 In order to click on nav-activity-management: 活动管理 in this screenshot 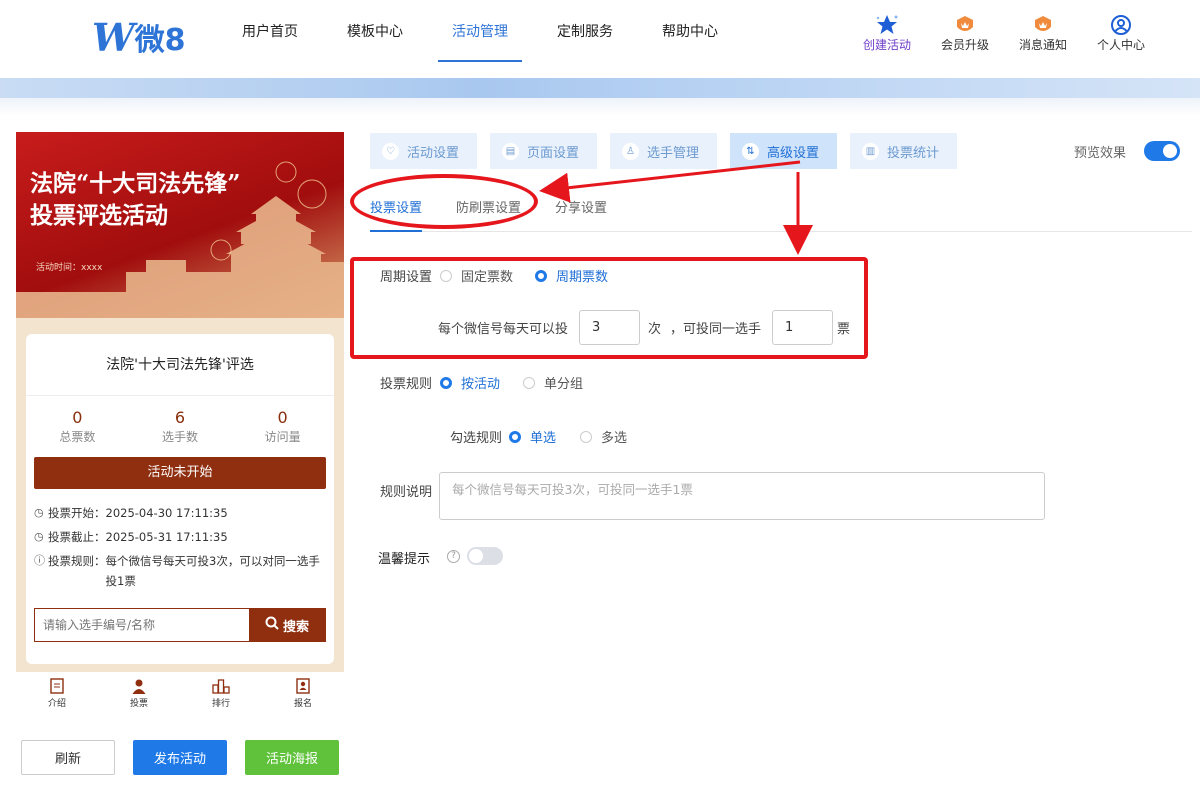, I will do `click(480, 31)`.